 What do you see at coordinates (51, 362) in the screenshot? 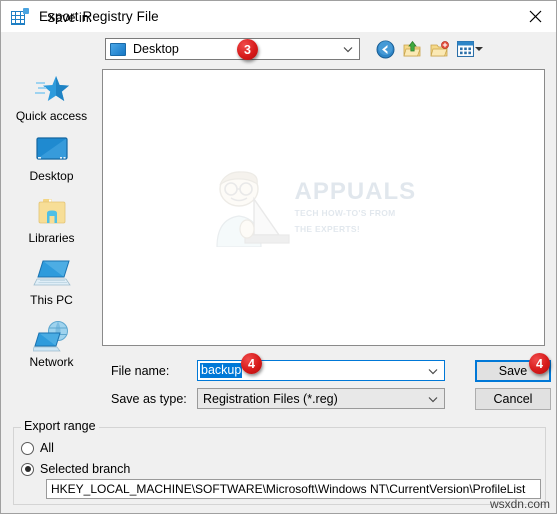
I see `sidebar-item-label: Network` at bounding box center [51, 362].